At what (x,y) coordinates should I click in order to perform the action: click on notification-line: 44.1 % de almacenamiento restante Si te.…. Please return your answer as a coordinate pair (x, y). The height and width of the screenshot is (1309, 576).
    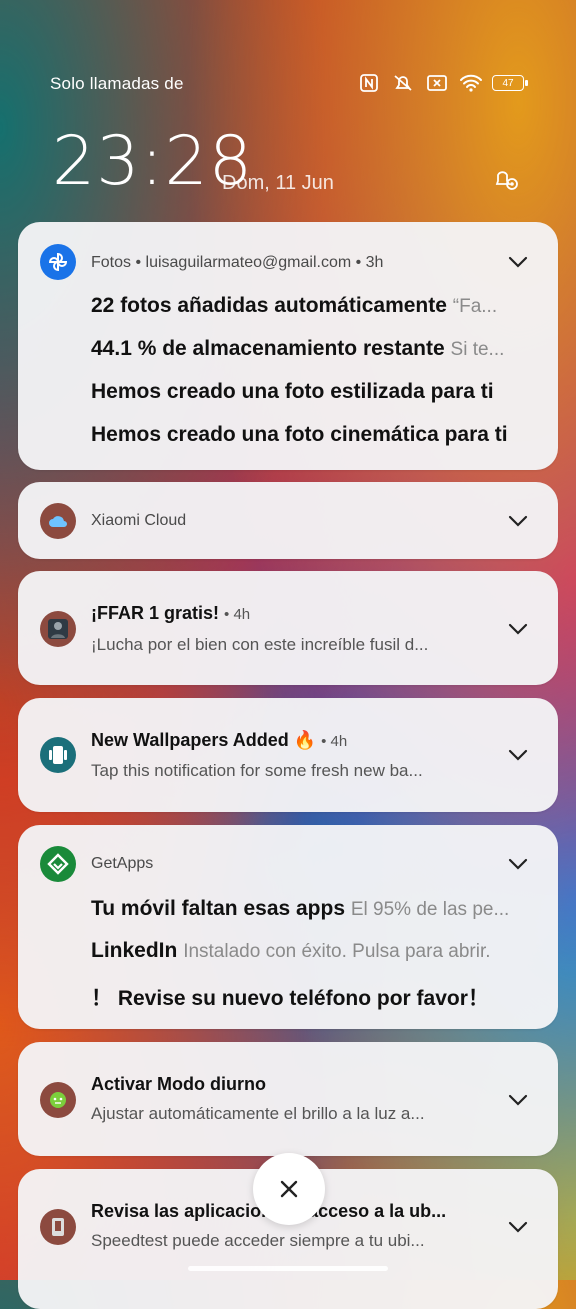
    Looking at the image, I should click on (312, 349).